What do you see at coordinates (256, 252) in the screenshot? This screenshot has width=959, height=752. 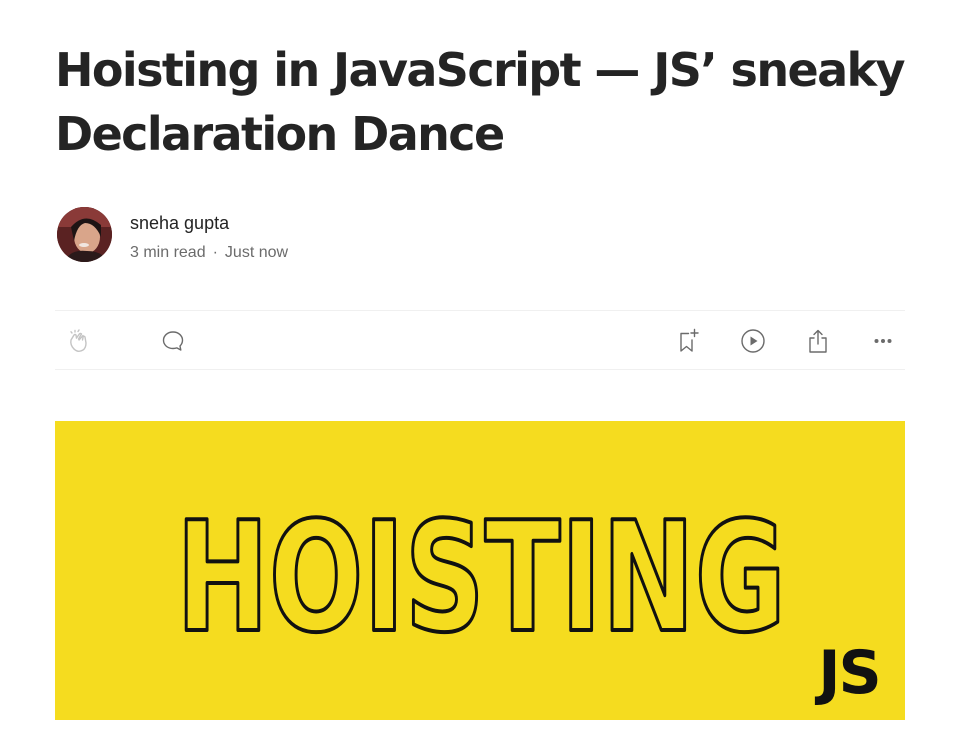 I see `publish-time: Just now` at bounding box center [256, 252].